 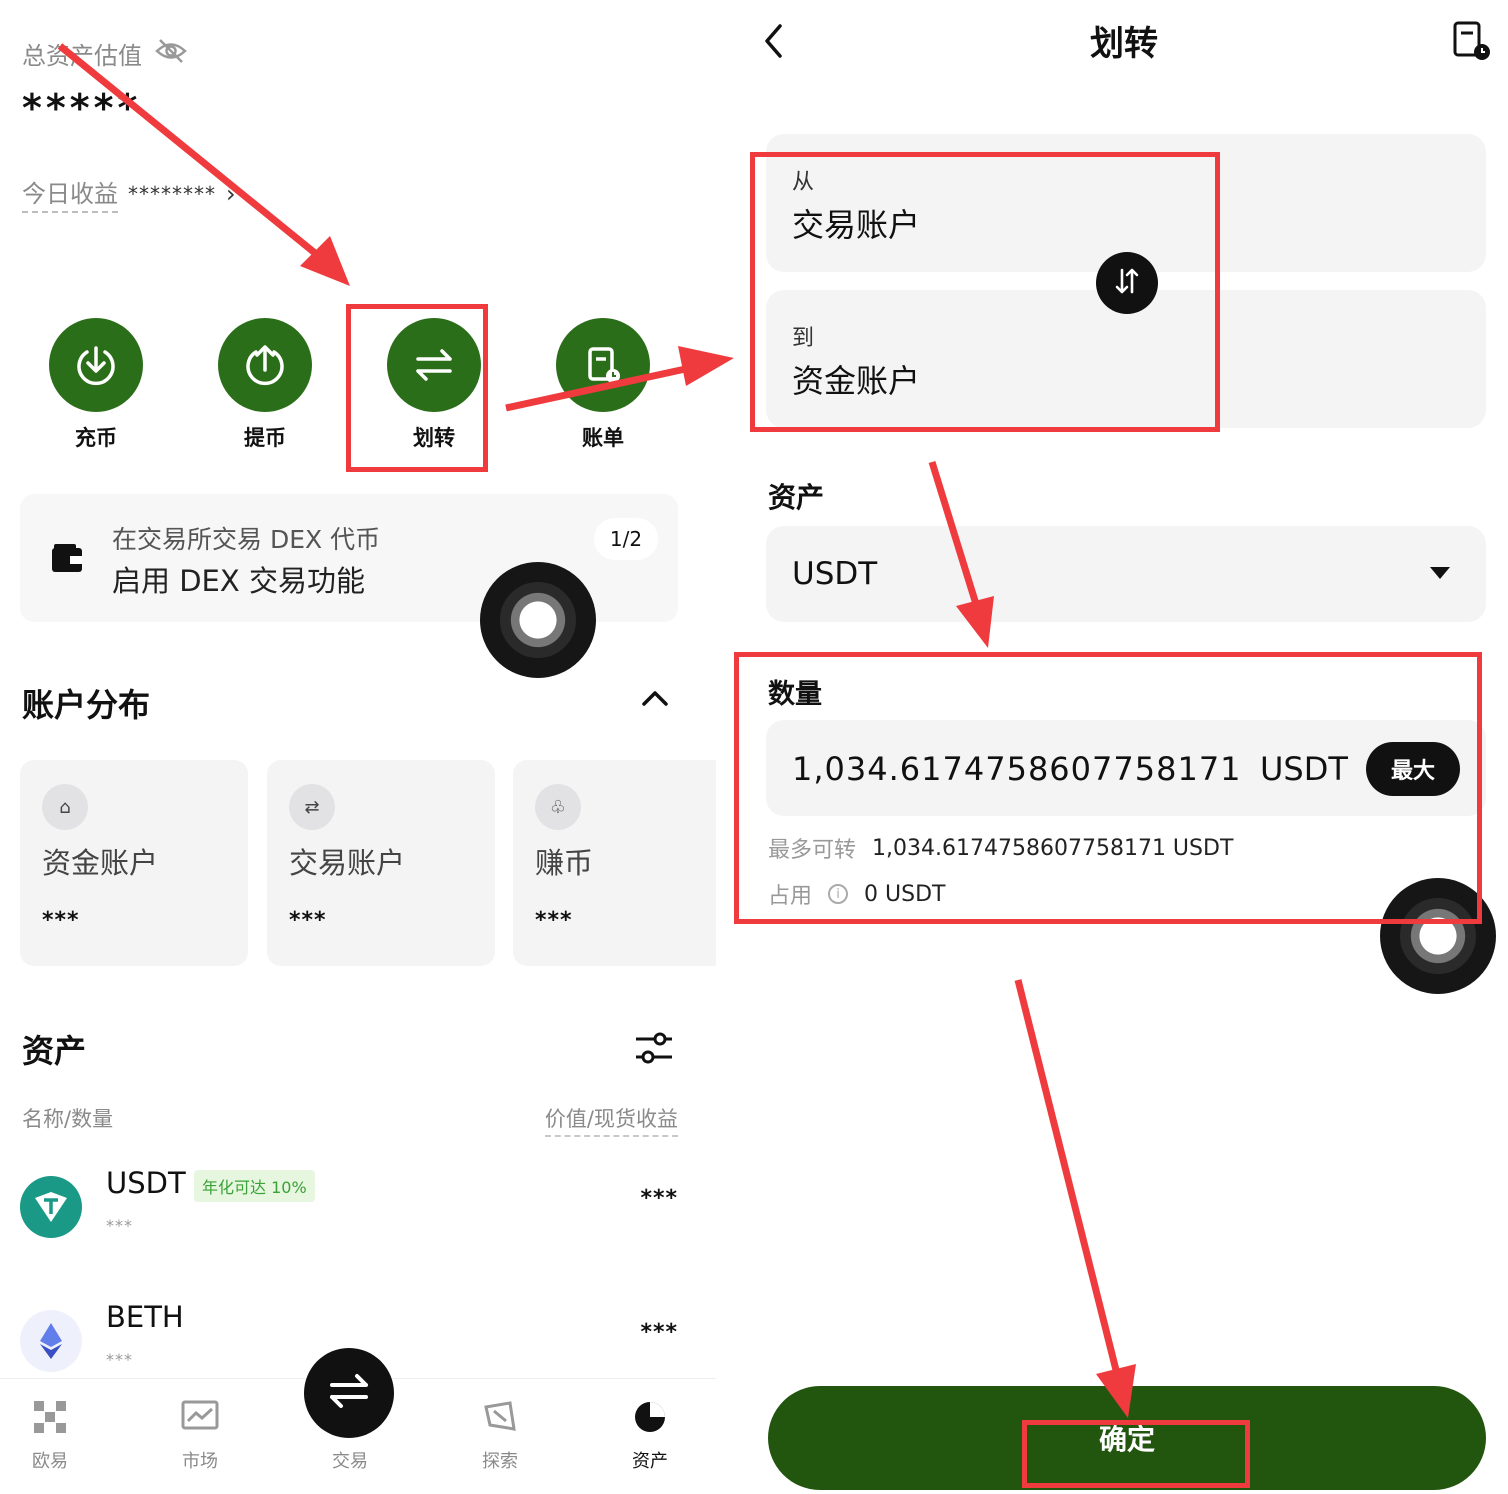 I want to click on tab-explore: 探索, so click(x=500, y=1434).